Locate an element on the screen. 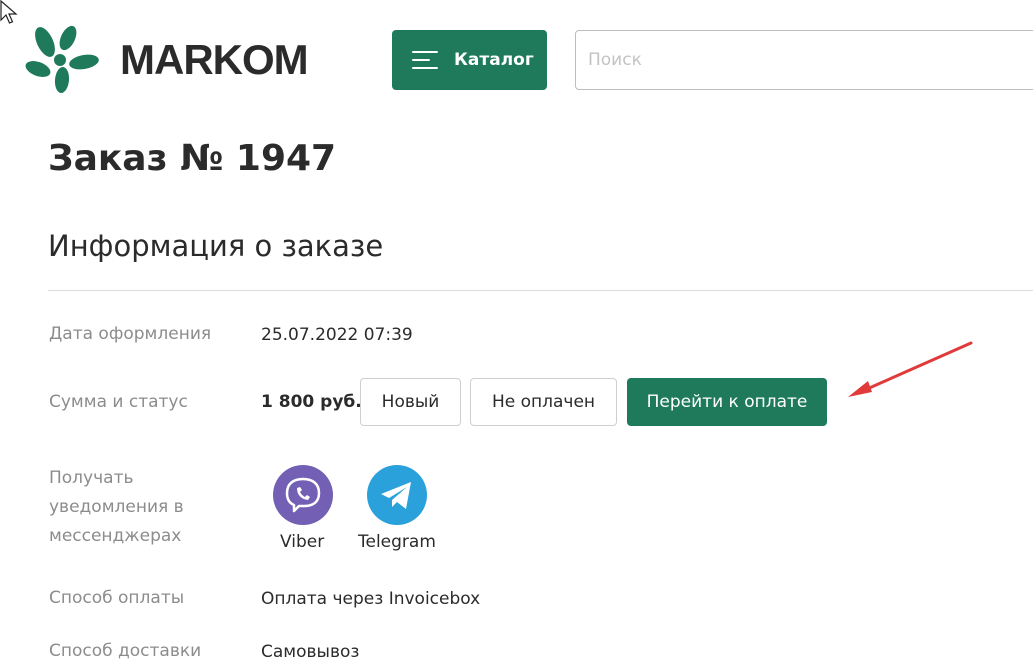 This screenshot has height=671, width=1033. viber-button is located at coordinates (303, 495).